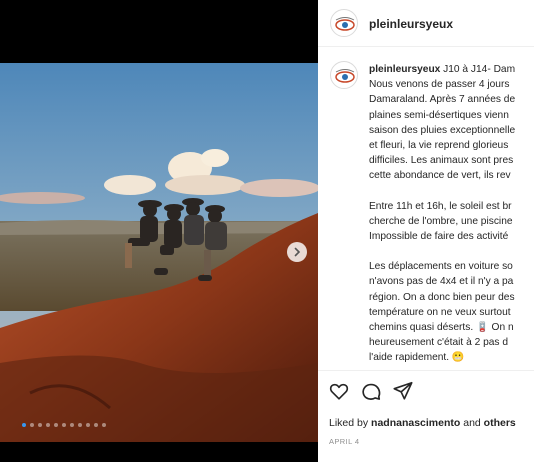 This screenshot has height=462, width=534. What do you see at coordinates (442, 297) in the screenshot?
I see `caption-line: région. On a donc bien peur des` at bounding box center [442, 297].